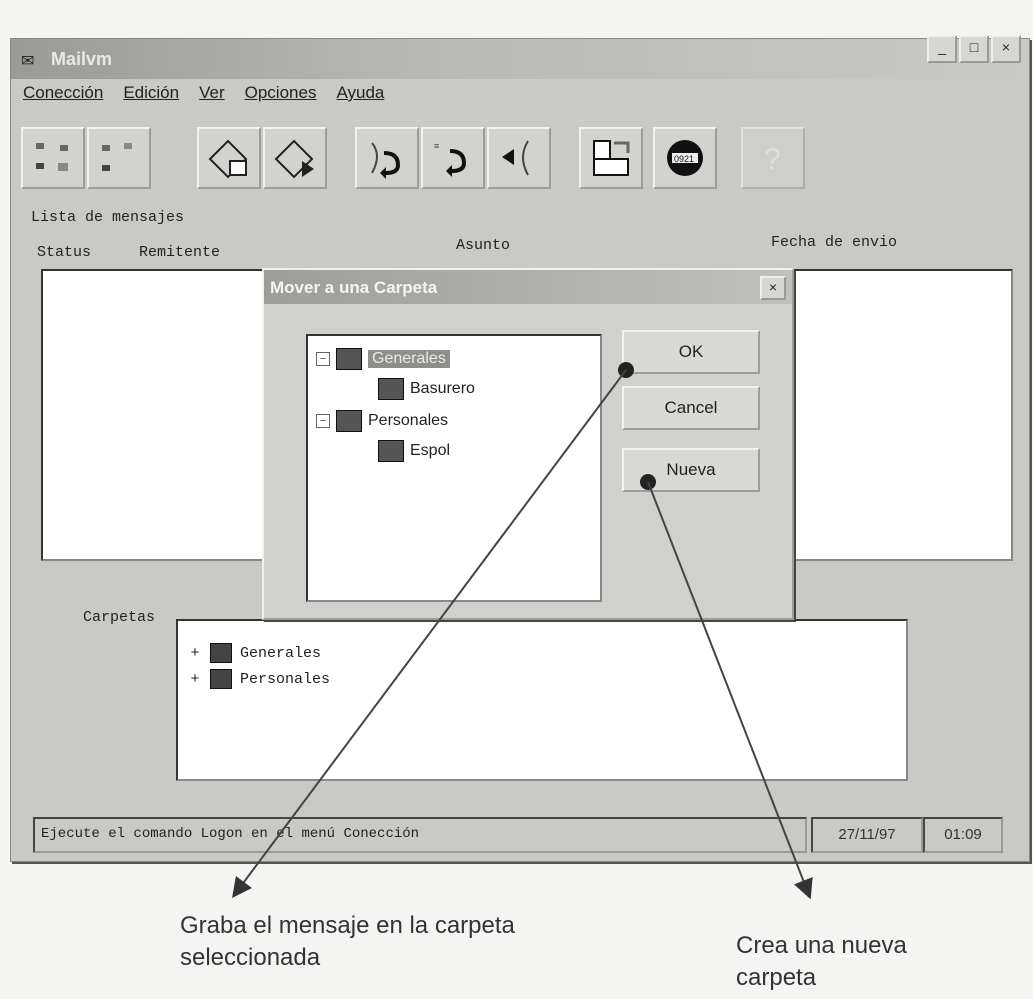 The image size is (1033, 999). I want to click on reply-icon, so click(386, 160).